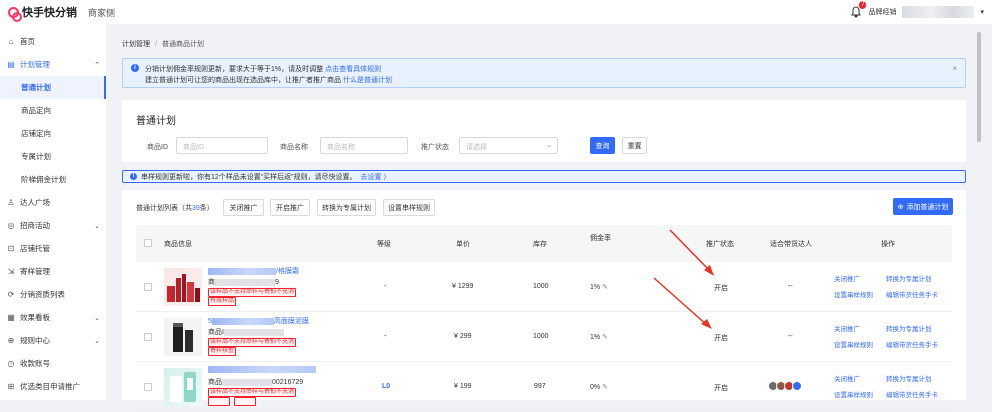  Describe the element at coordinates (938, 12) in the screenshot. I see `account-name-blurred` at that location.